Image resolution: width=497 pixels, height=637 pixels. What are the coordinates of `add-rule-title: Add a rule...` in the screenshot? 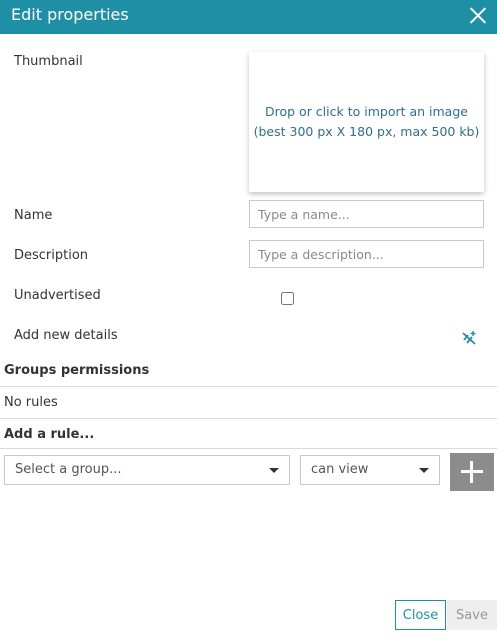 It's located at (49, 434).